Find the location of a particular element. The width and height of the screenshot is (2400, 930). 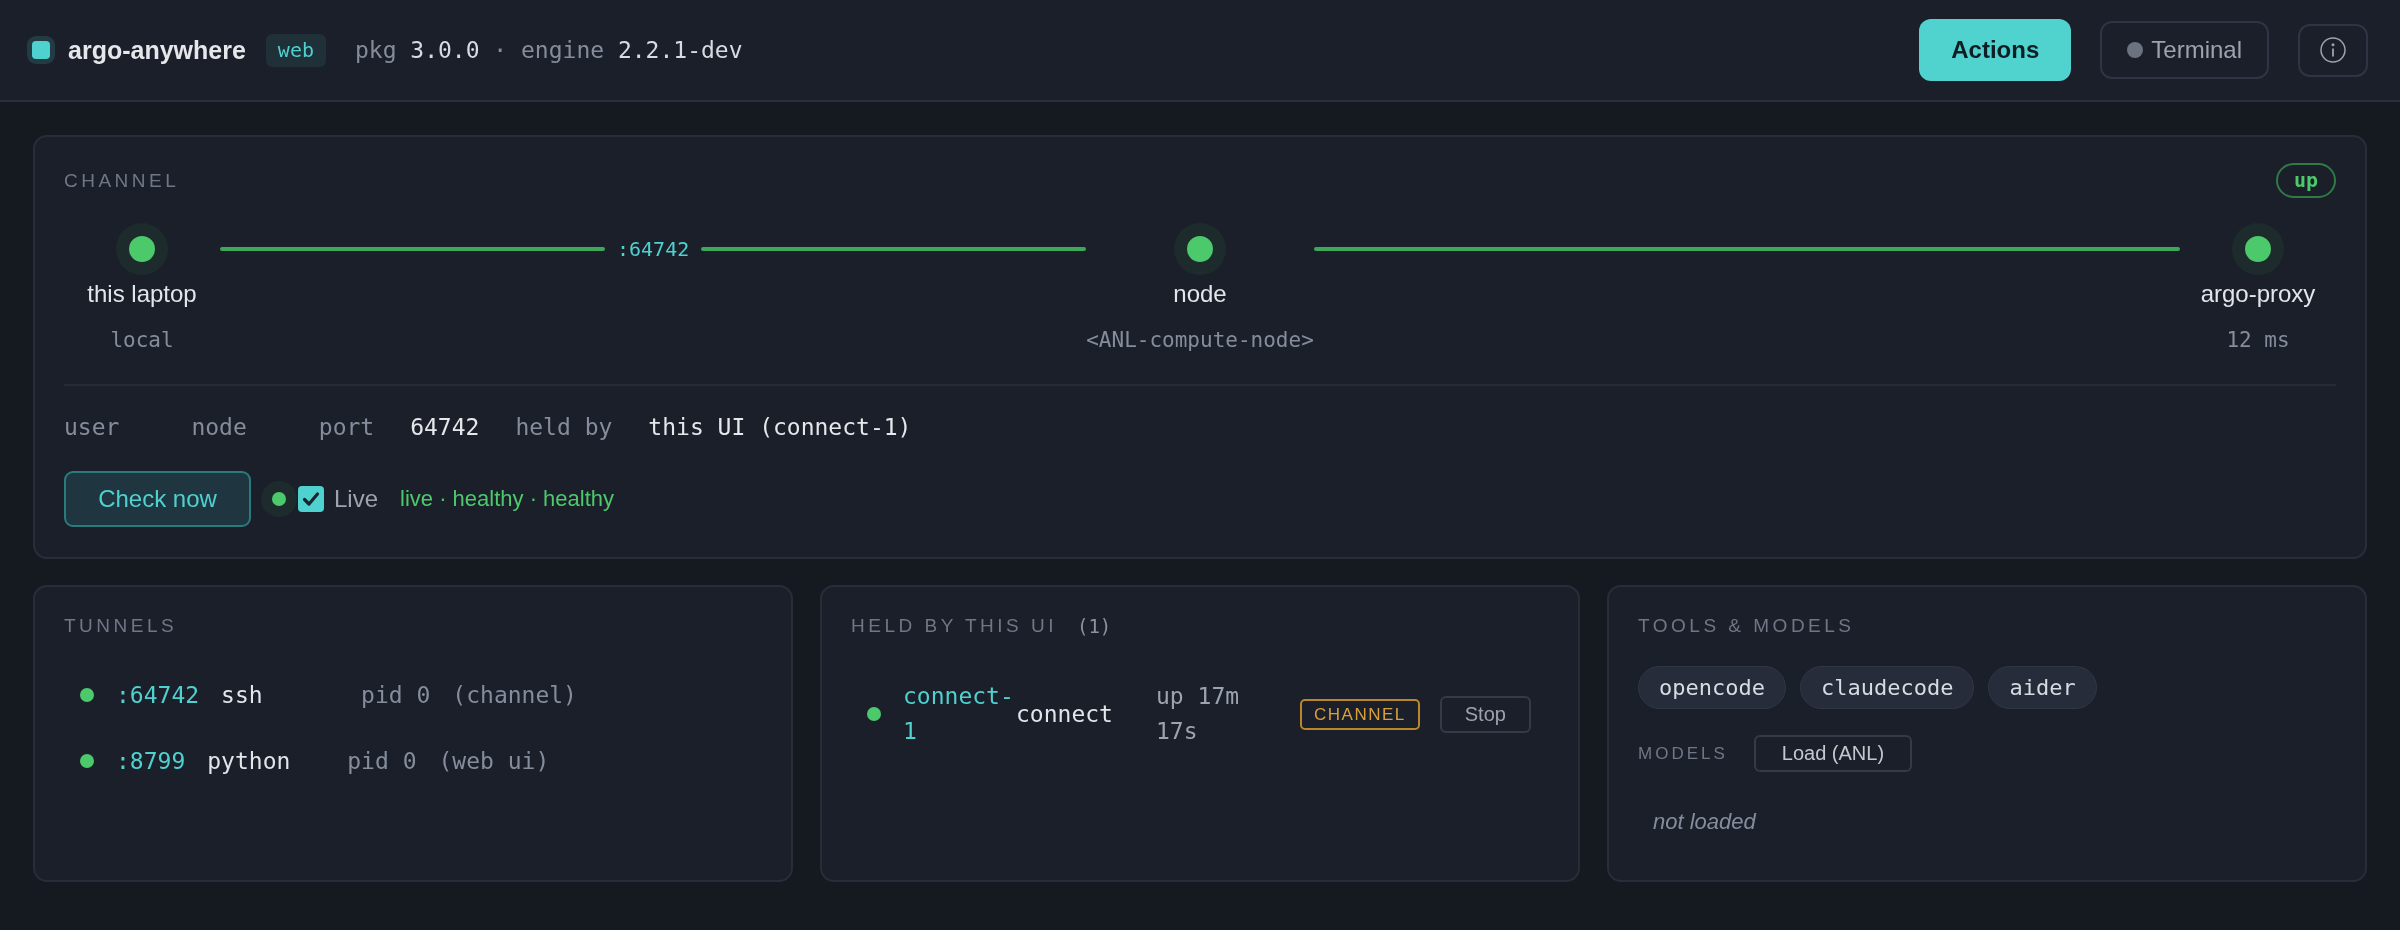

tool-chip: claudecode is located at coordinates (1887, 687).